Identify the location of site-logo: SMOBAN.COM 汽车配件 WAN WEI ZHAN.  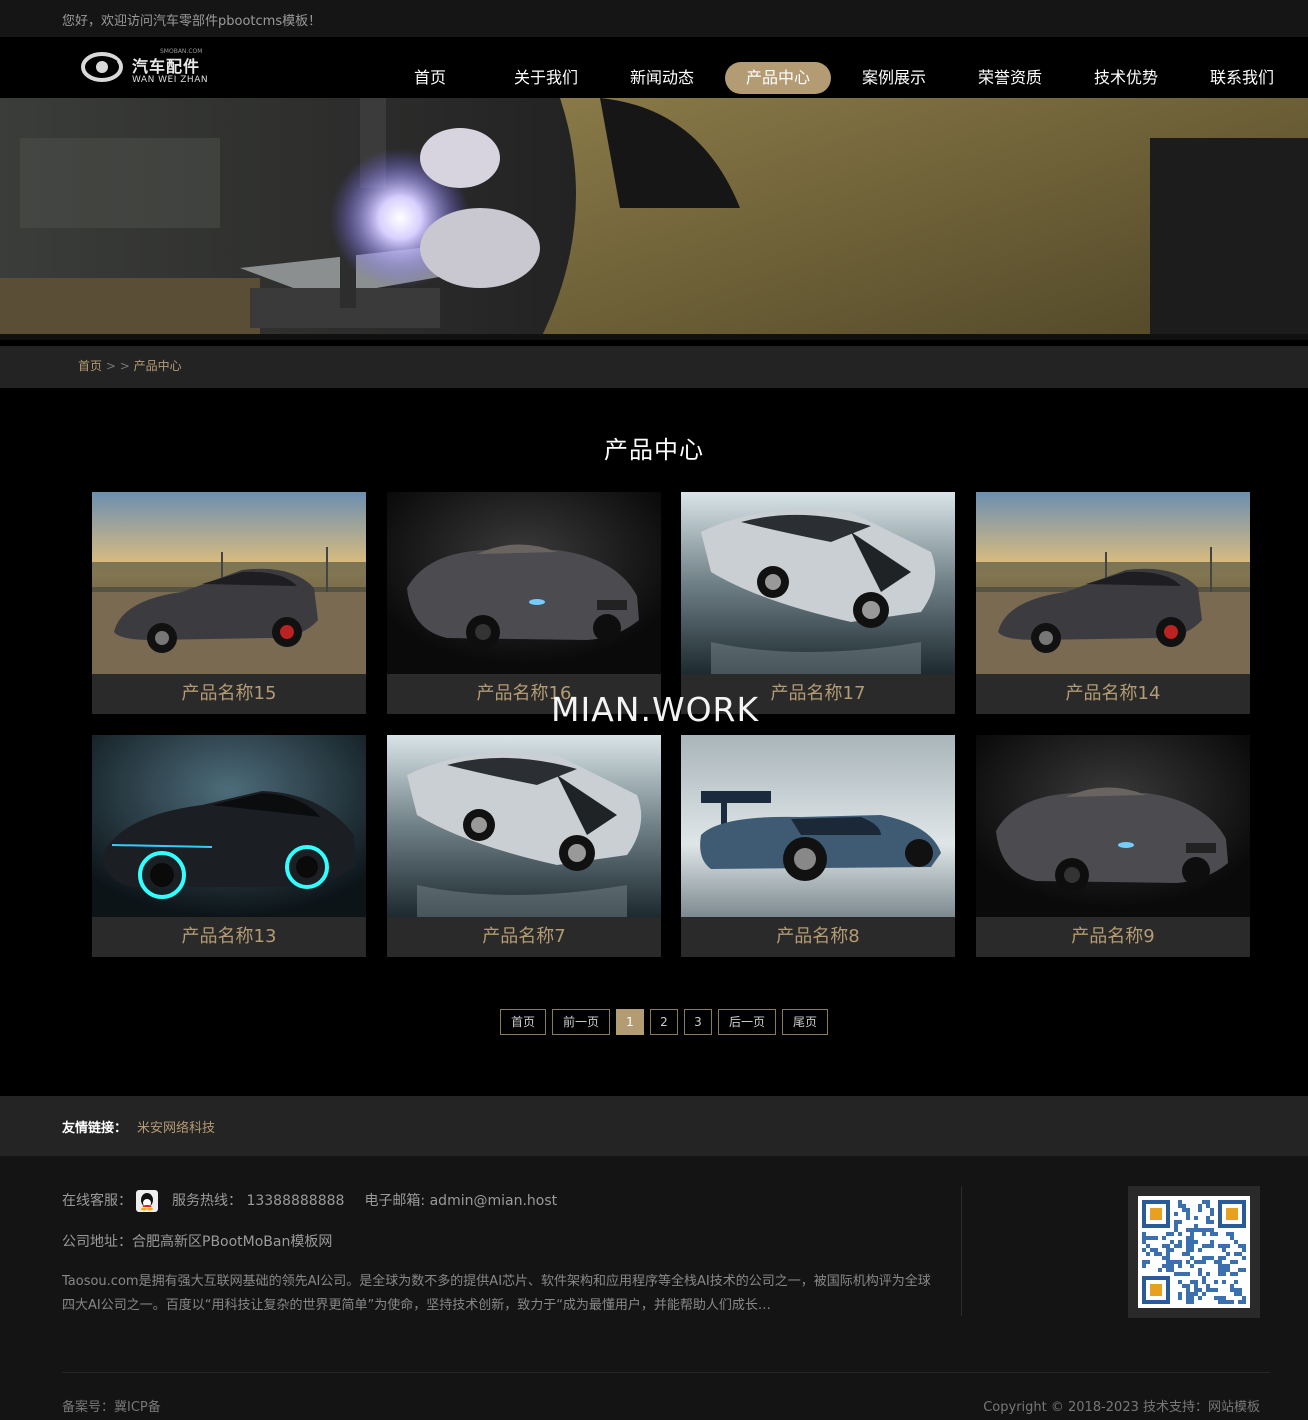
(150, 68).